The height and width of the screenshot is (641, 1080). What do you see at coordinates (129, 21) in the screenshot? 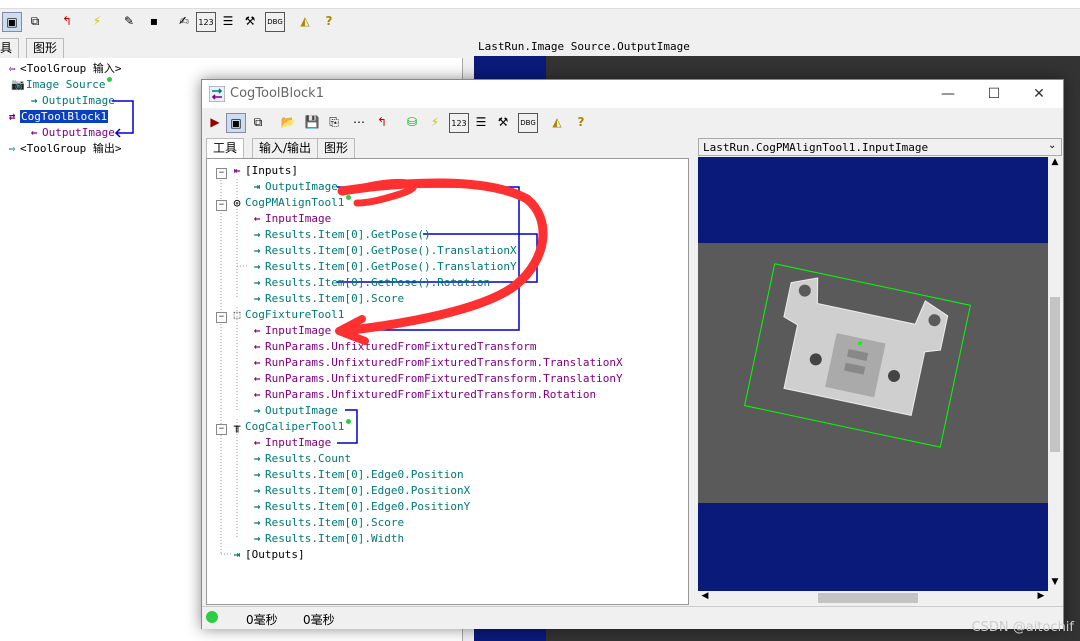
I see `toolbar-brush-icon: ✎` at bounding box center [129, 21].